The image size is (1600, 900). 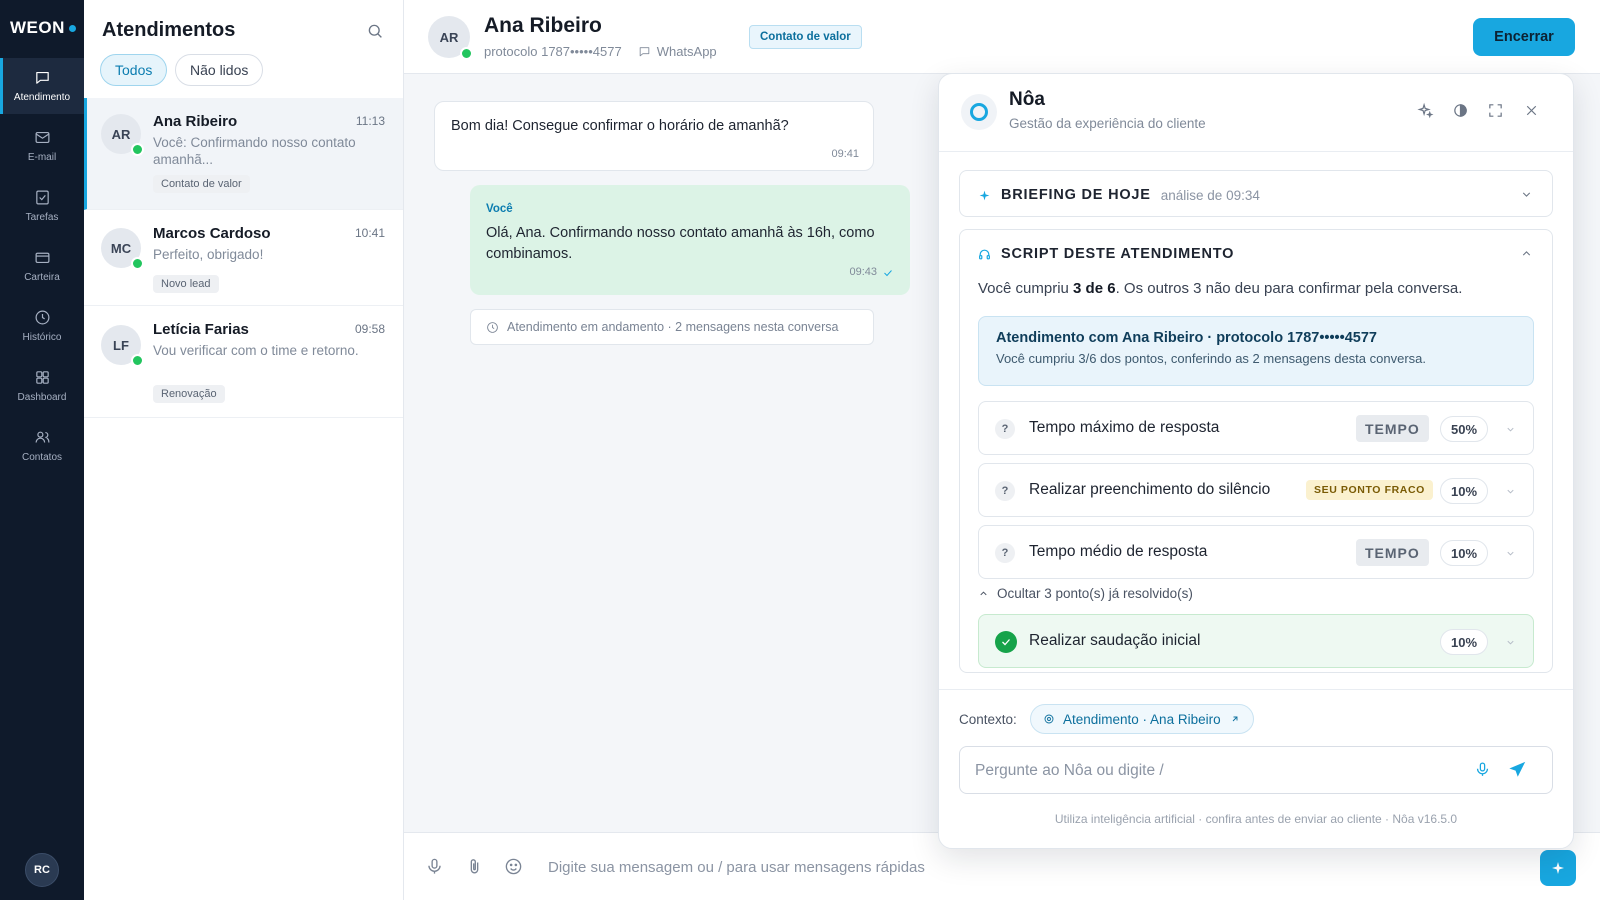 I want to click on mail-icon, so click(x=42, y=137).